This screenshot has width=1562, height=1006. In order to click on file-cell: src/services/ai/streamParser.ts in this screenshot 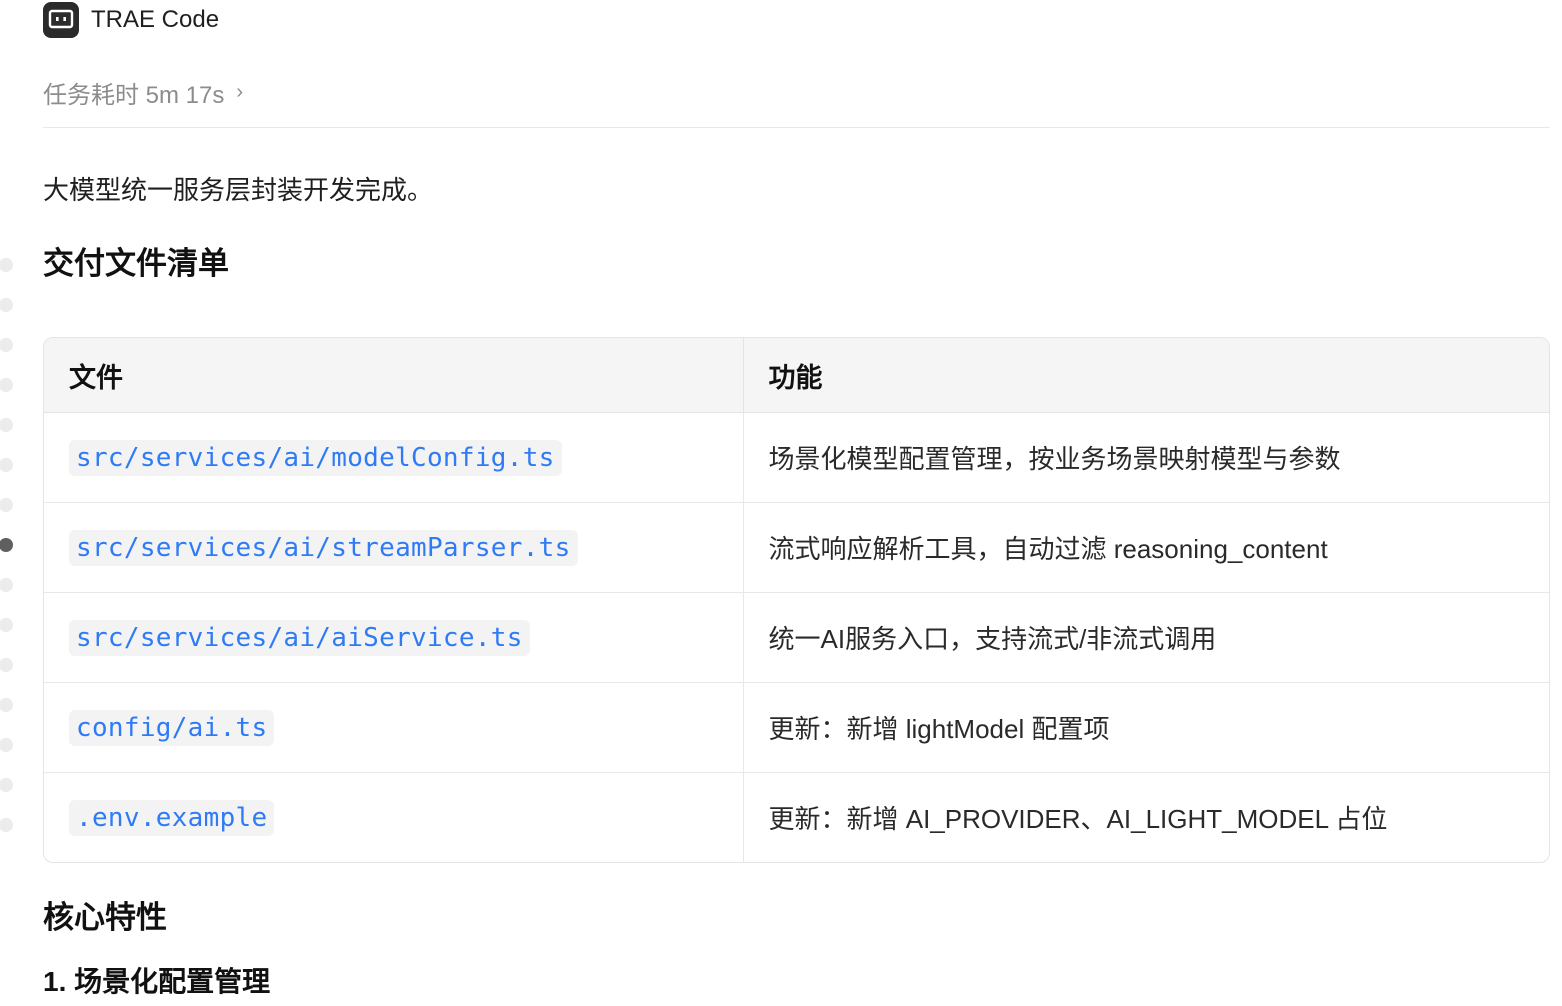, I will do `click(393, 547)`.